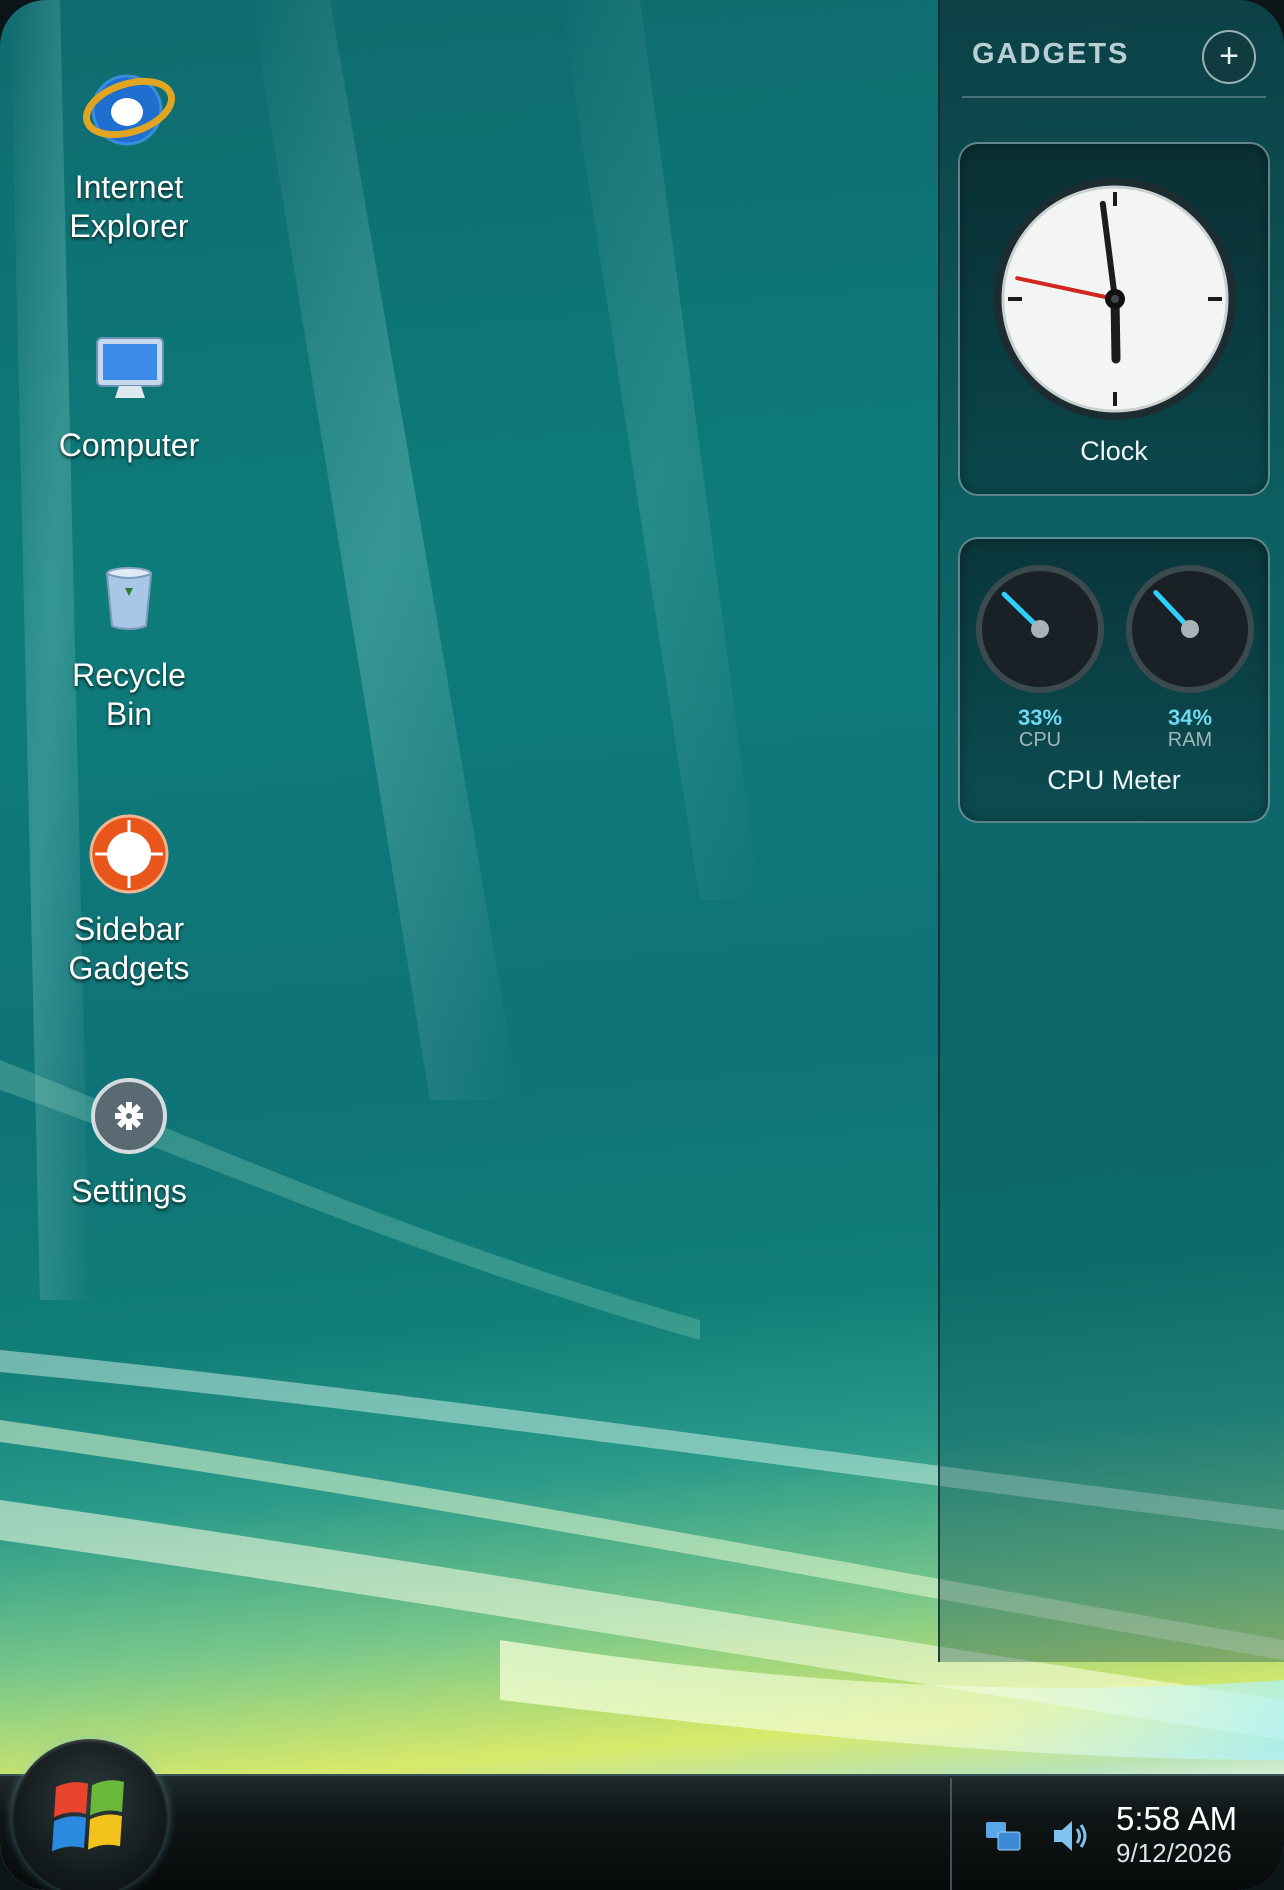 The height and width of the screenshot is (1890, 1284). What do you see at coordinates (1190, 740) in the screenshot?
I see `ram-label: RAM` at bounding box center [1190, 740].